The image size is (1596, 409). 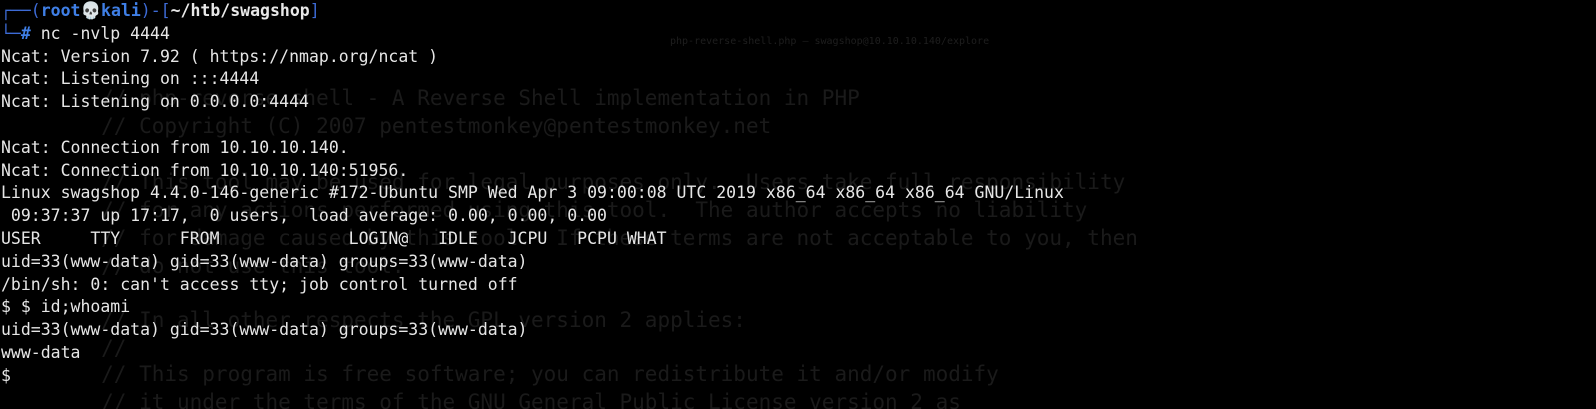 I want to click on command-text: nc -nvlp 4444, so click(x=100, y=33).